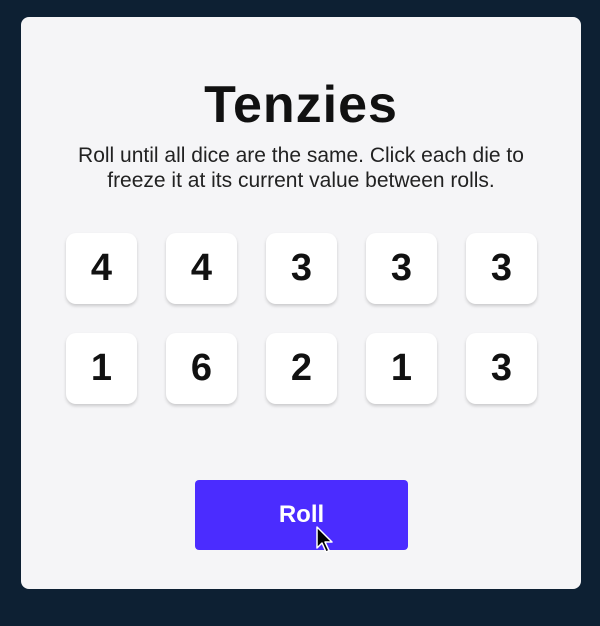 This screenshot has width=600, height=626. Describe the element at coordinates (301, 368) in the screenshot. I see `die-8: 2` at that location.